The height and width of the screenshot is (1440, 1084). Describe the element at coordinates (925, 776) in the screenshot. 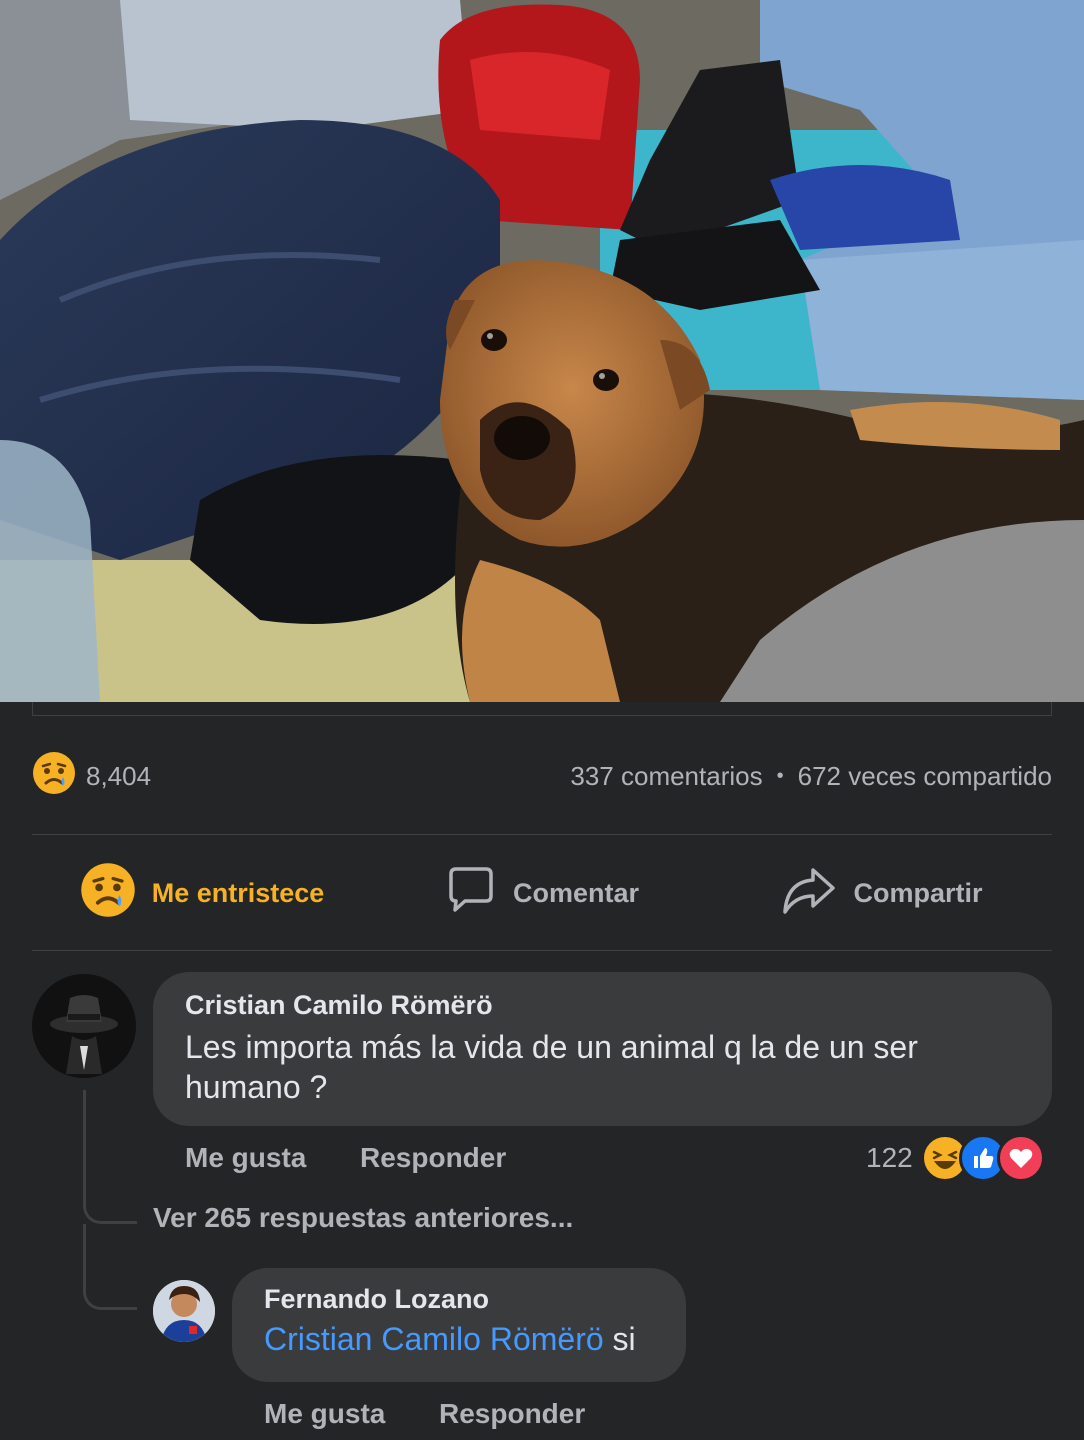

I see `shares-count: 672 veces compartido` at that location.